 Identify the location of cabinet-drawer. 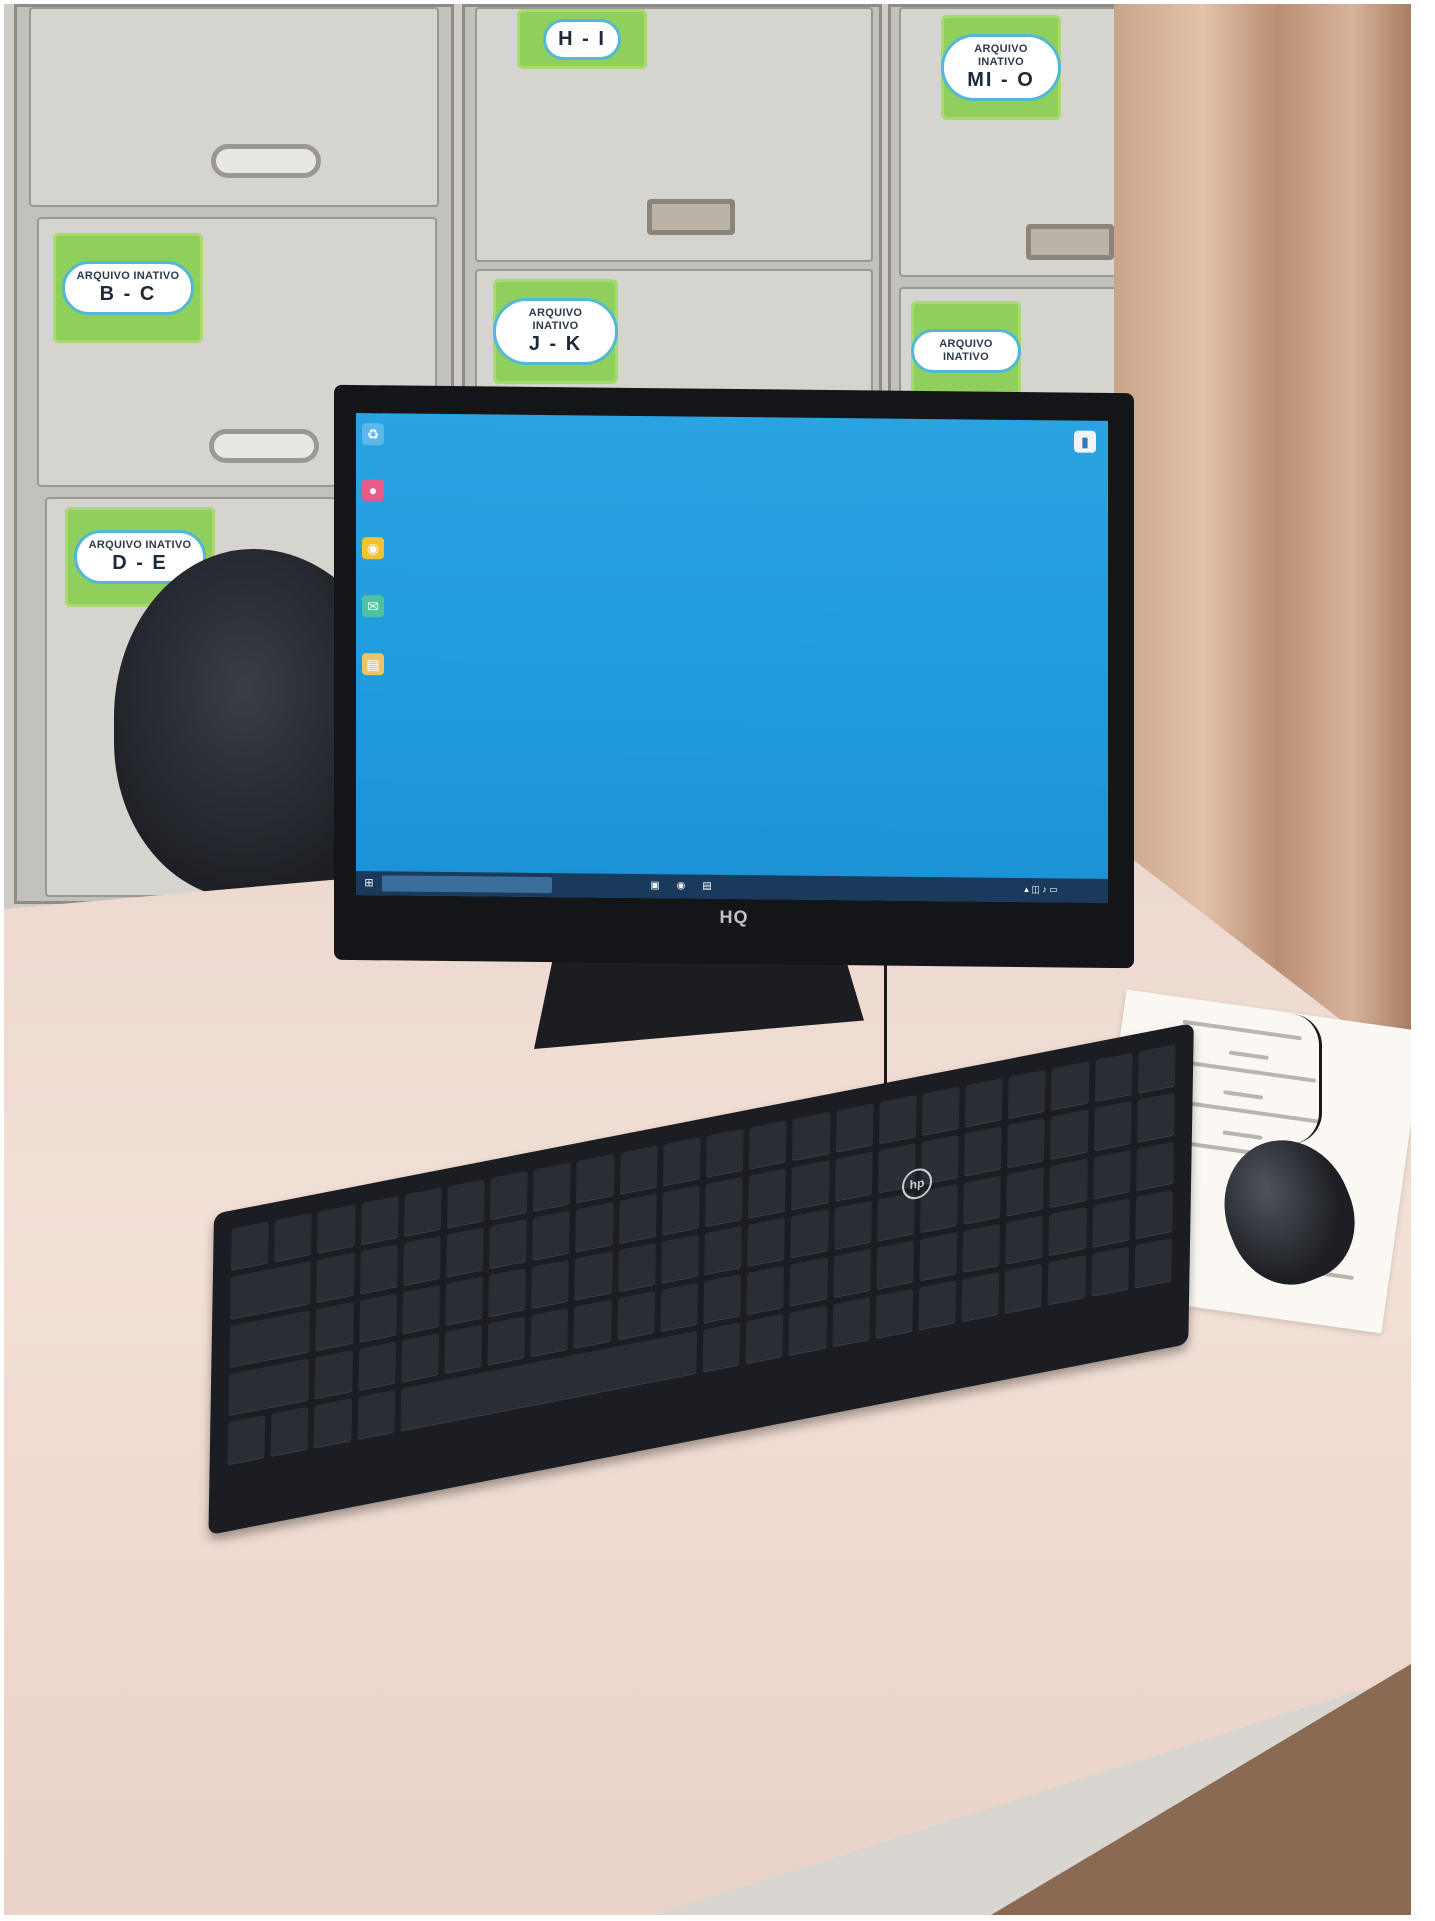
(234, 107).